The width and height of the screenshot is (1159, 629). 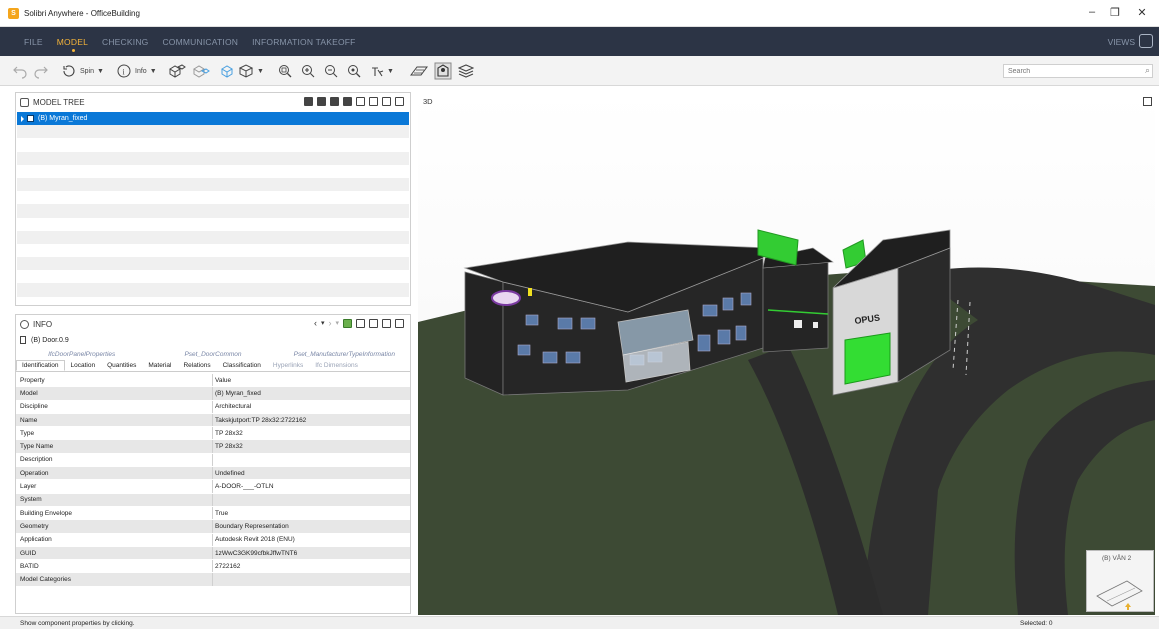 I want to click on table-row: Layer A-DOOR-___-OTLN, so click(x=213, y=487).